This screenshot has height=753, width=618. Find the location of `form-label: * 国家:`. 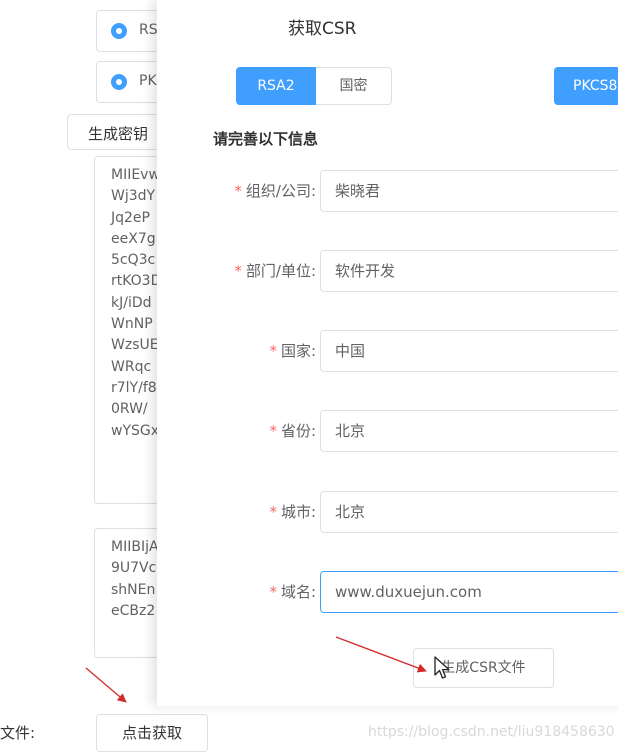

form-label: * 国家: is located at coordinates (292, 350).